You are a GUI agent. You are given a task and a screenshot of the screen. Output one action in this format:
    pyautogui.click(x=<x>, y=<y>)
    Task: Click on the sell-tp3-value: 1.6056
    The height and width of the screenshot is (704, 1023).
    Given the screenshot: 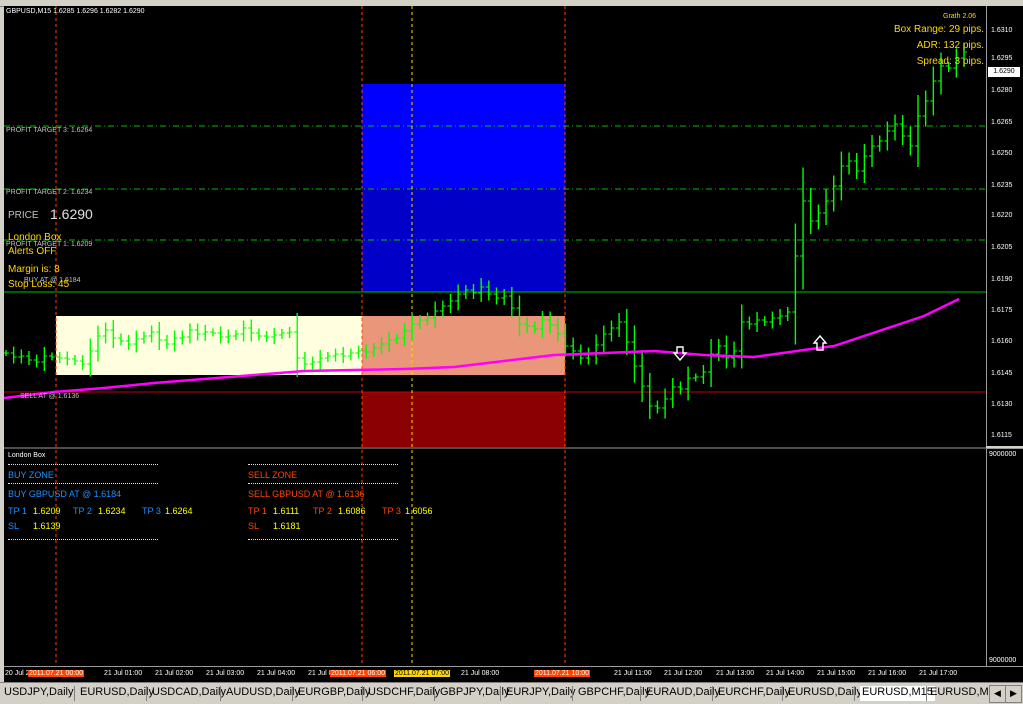 What is the action you would take?
    pyautogui.click(x=419, y=511)
    